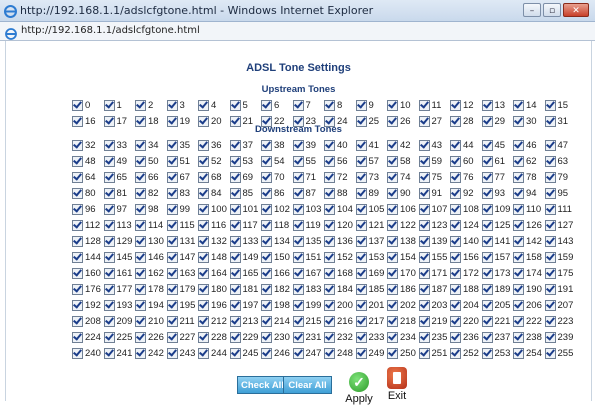  I want to click on downstream-tone-191: 191, so click(560, 289).